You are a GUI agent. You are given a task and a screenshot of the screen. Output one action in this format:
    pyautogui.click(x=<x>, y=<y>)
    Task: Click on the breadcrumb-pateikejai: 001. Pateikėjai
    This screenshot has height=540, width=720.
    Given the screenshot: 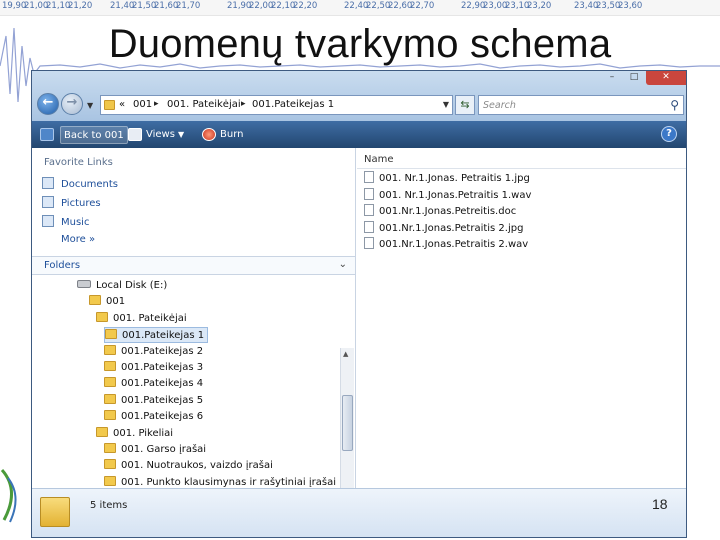 What is the action you would take?
    pyautogui.click(x=204, y=104)
    